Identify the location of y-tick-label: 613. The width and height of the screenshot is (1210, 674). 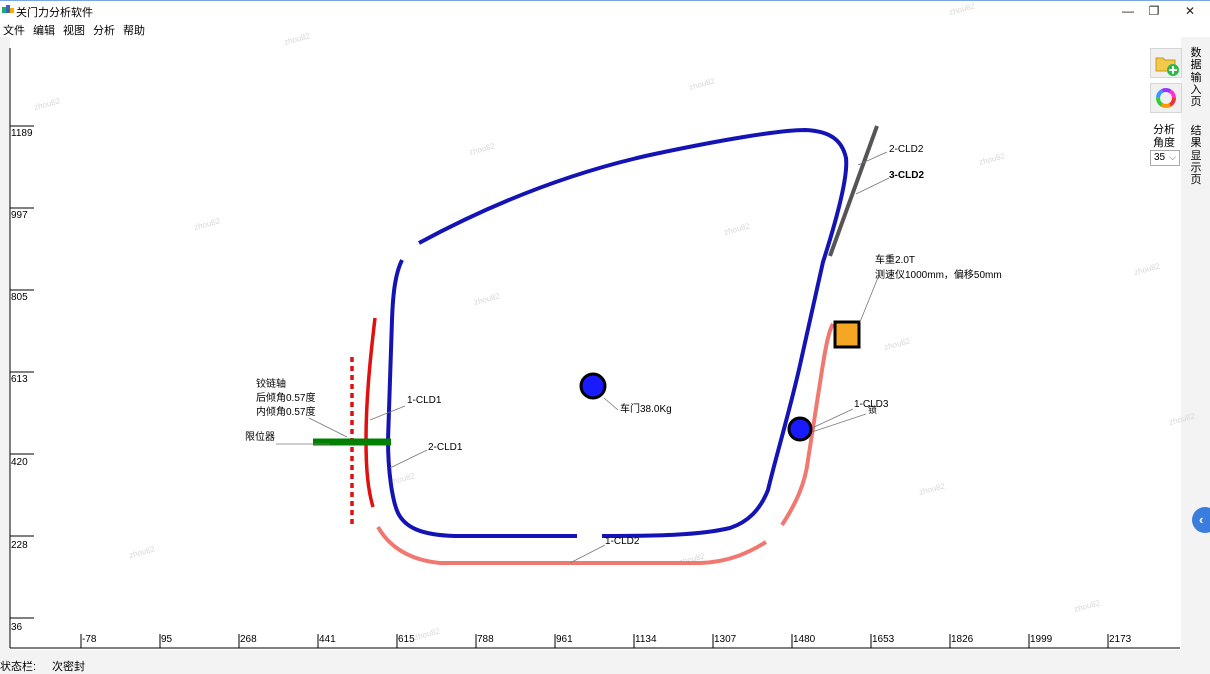
(19, 379).